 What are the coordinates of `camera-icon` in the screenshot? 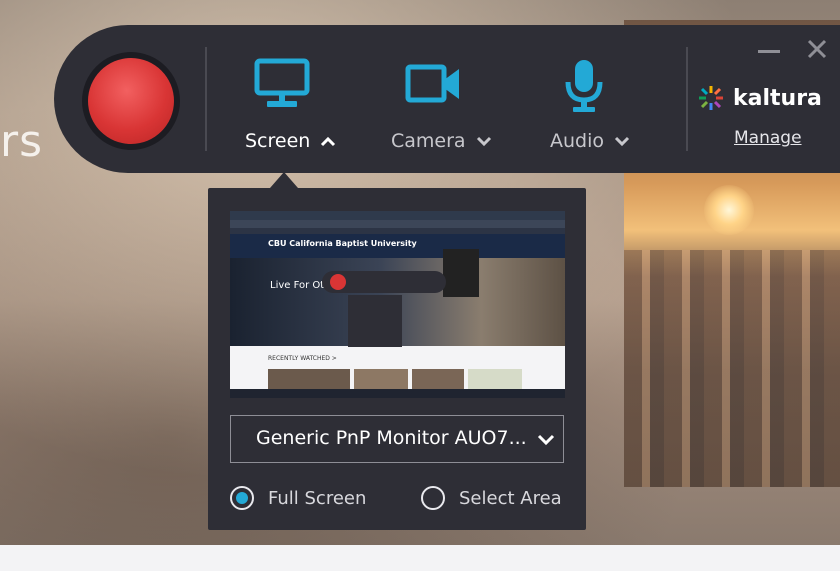 It's located at (432, 83).